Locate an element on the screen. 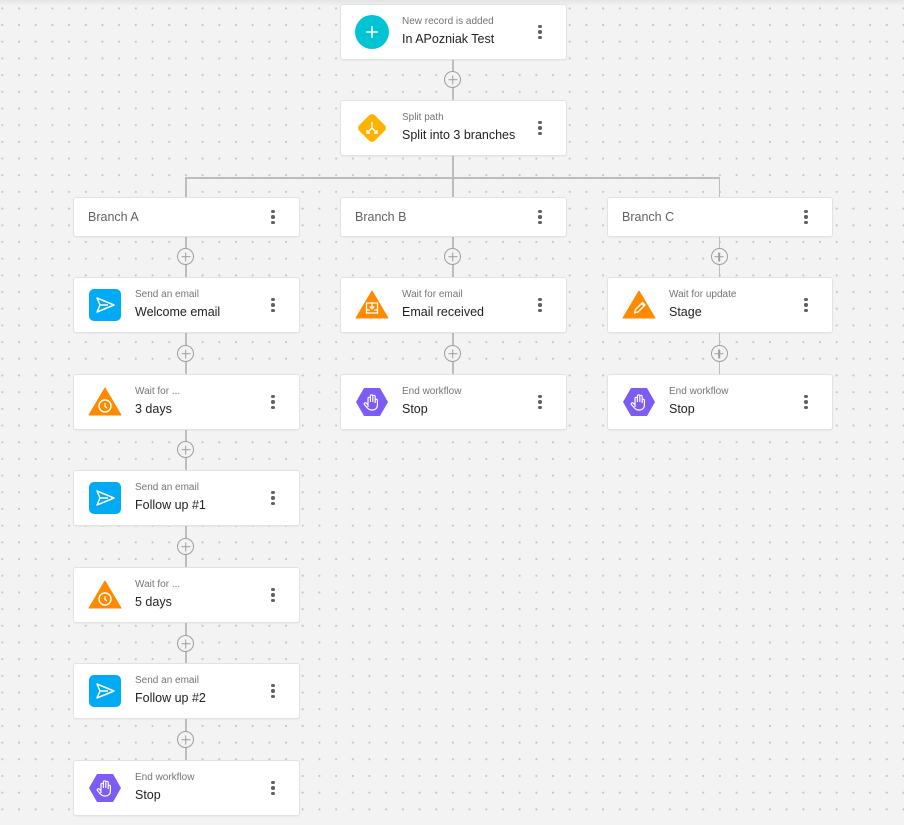 This screenshot has width=904, height=825. step-card: Send an email Follow up #2 is located at coordinates (186, 691).